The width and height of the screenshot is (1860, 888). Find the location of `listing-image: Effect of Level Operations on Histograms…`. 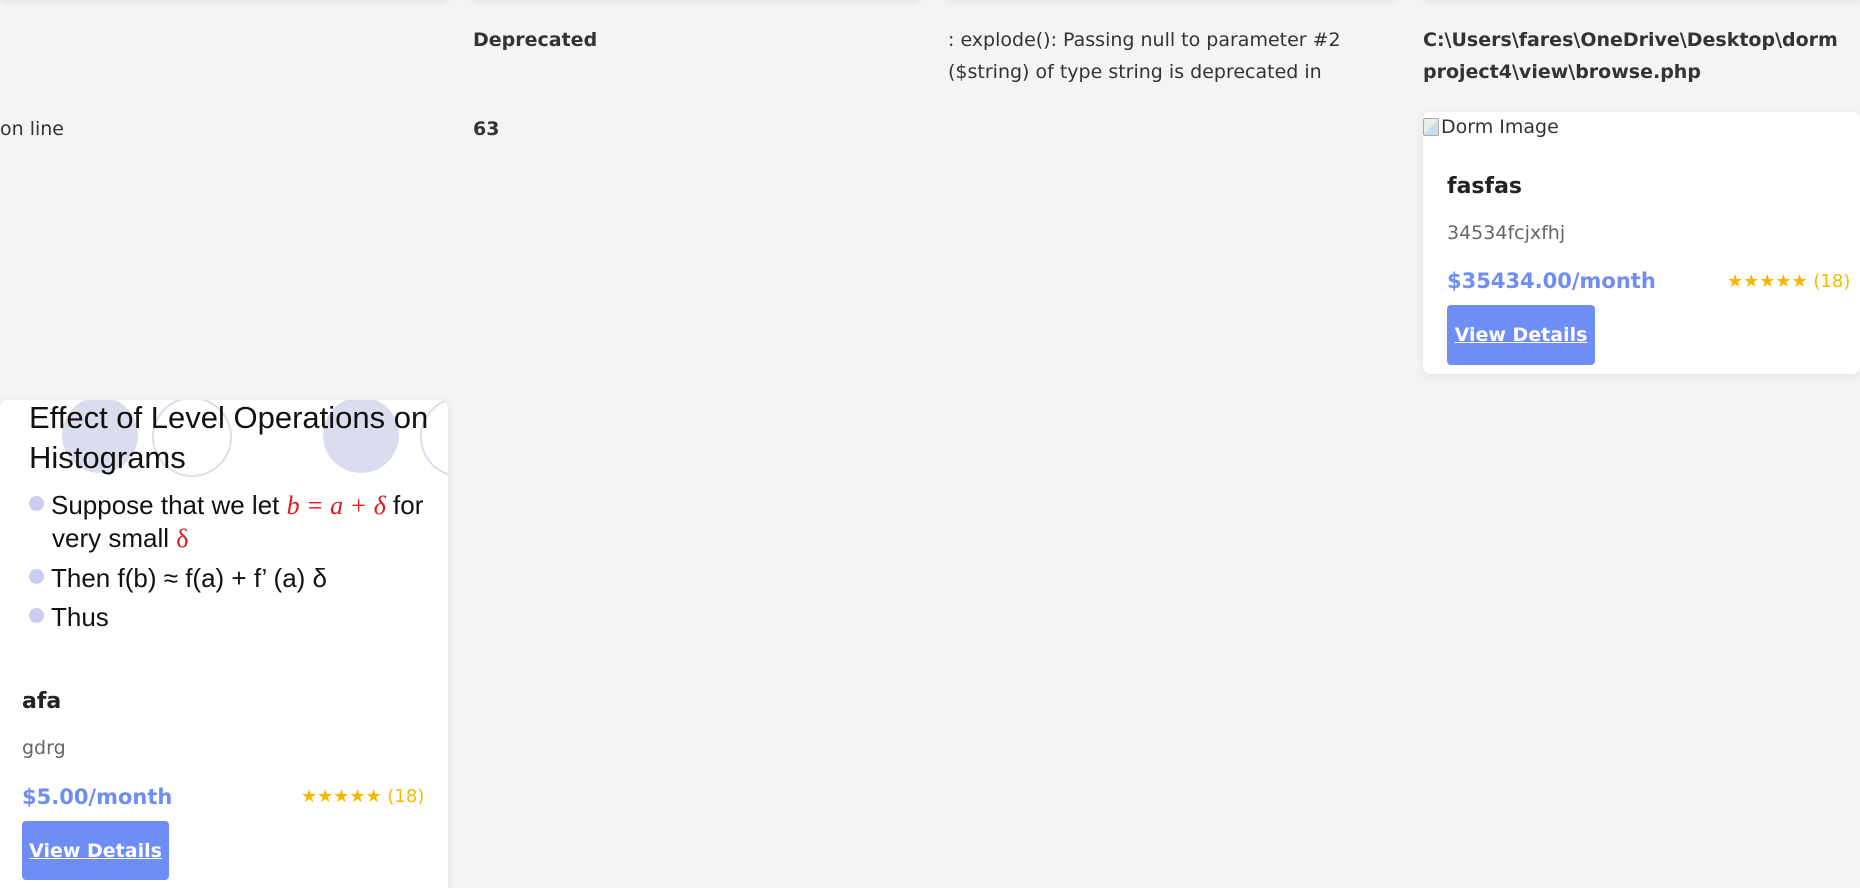

listing-image: Effect of Level Operations on Histograms… is located at coordinates (224, 525).